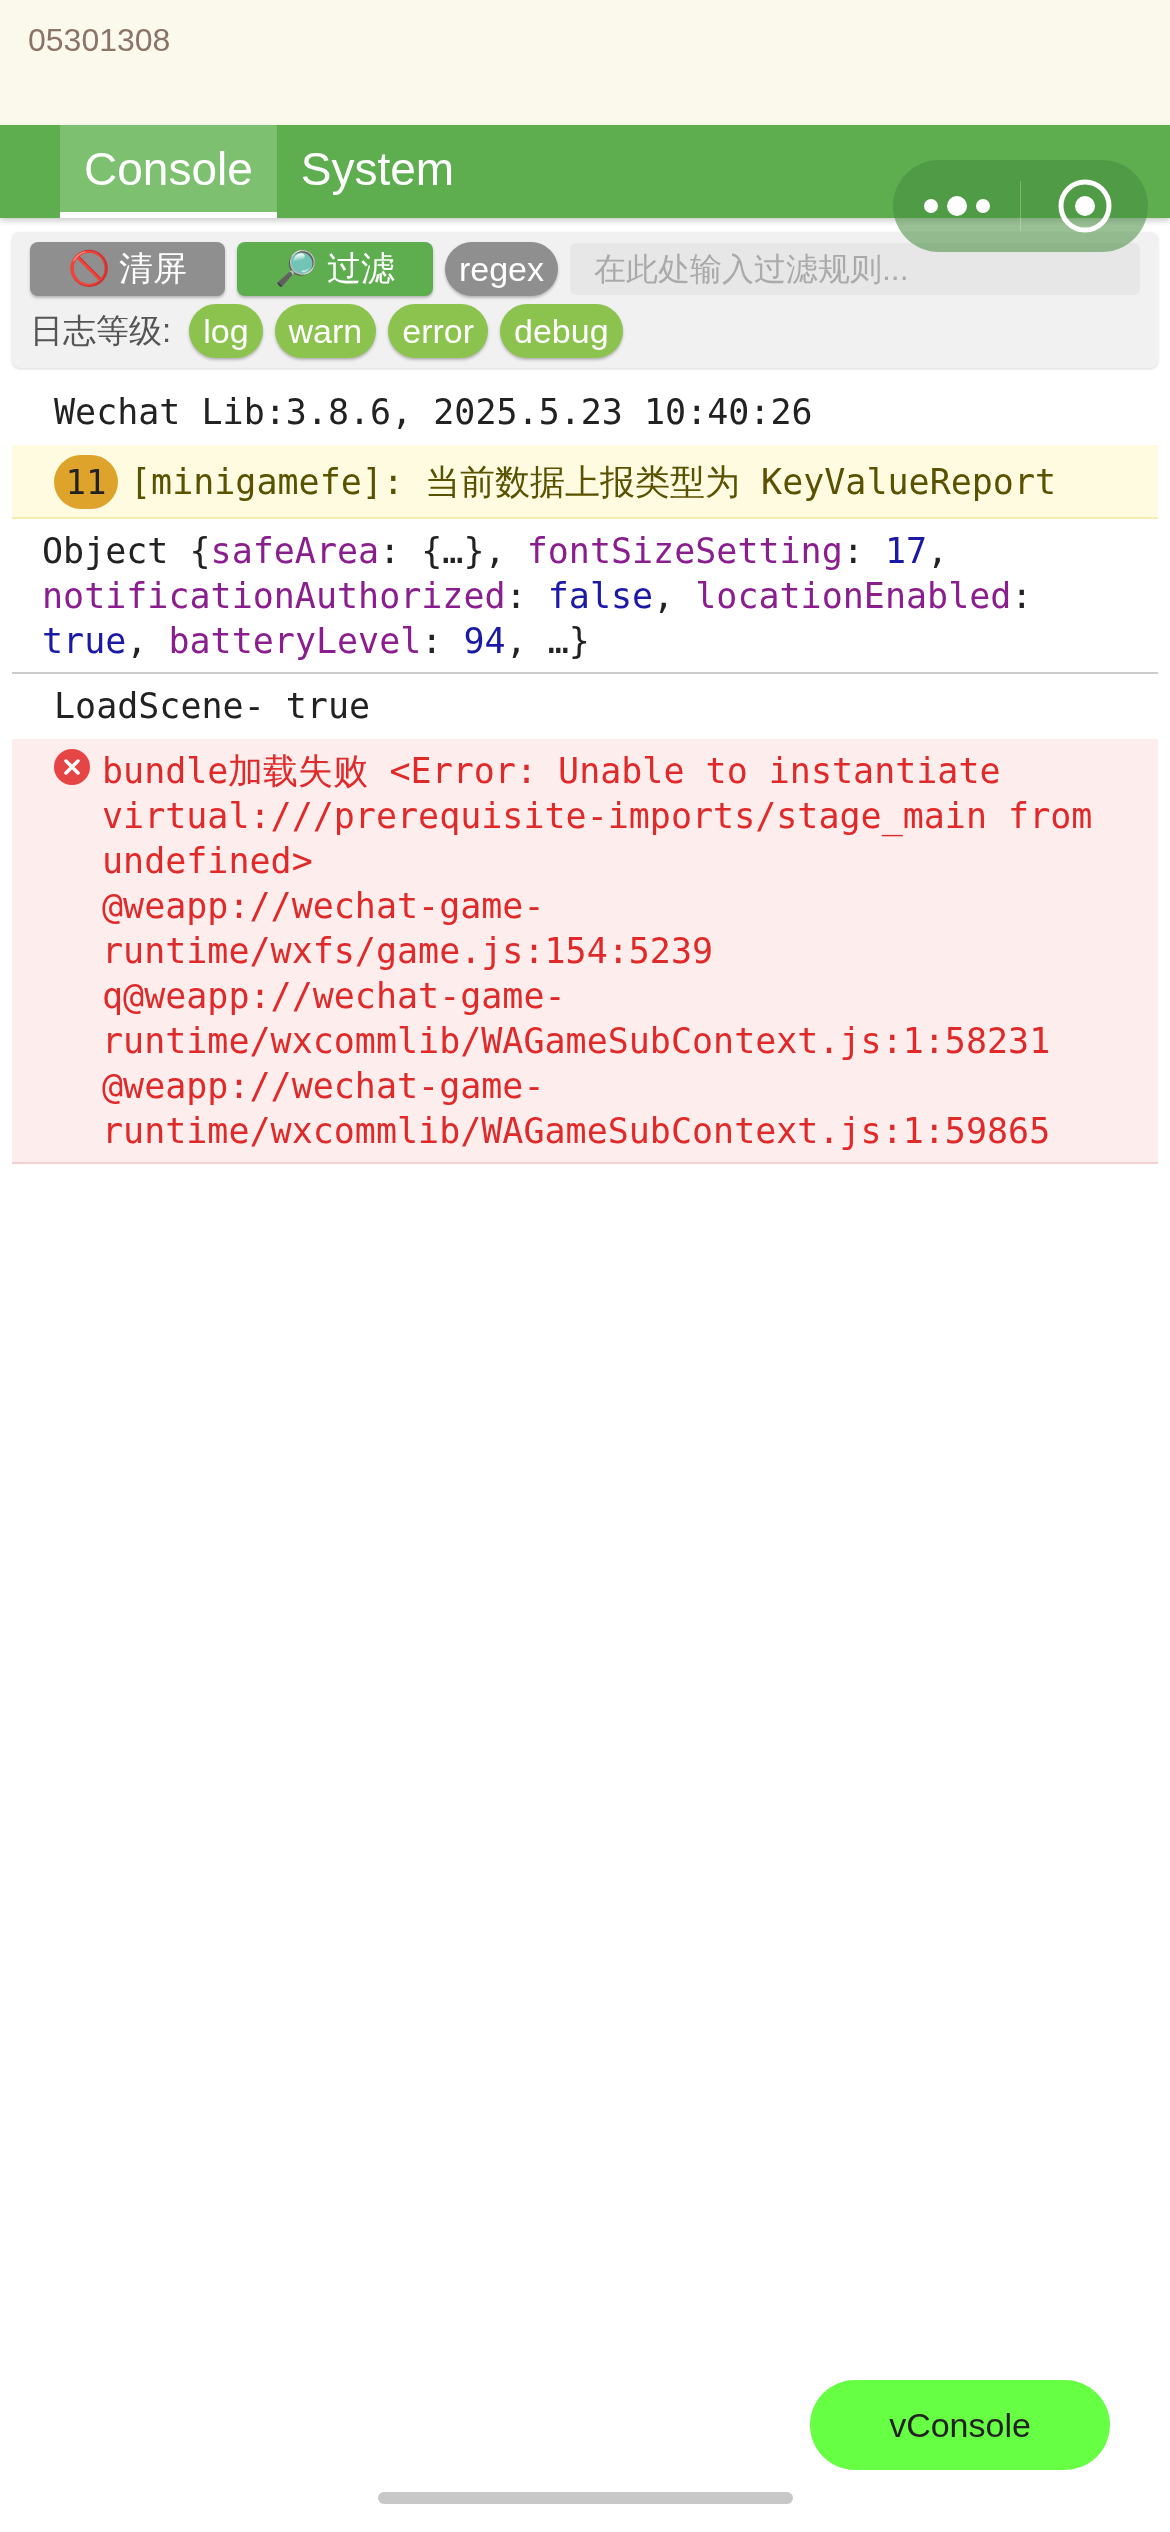 Image resolution: width=1170 pixels, height=2532 pixels. Describe the element at coordinates (72, 767) in the screenshot. I see `error-icon` at that location.